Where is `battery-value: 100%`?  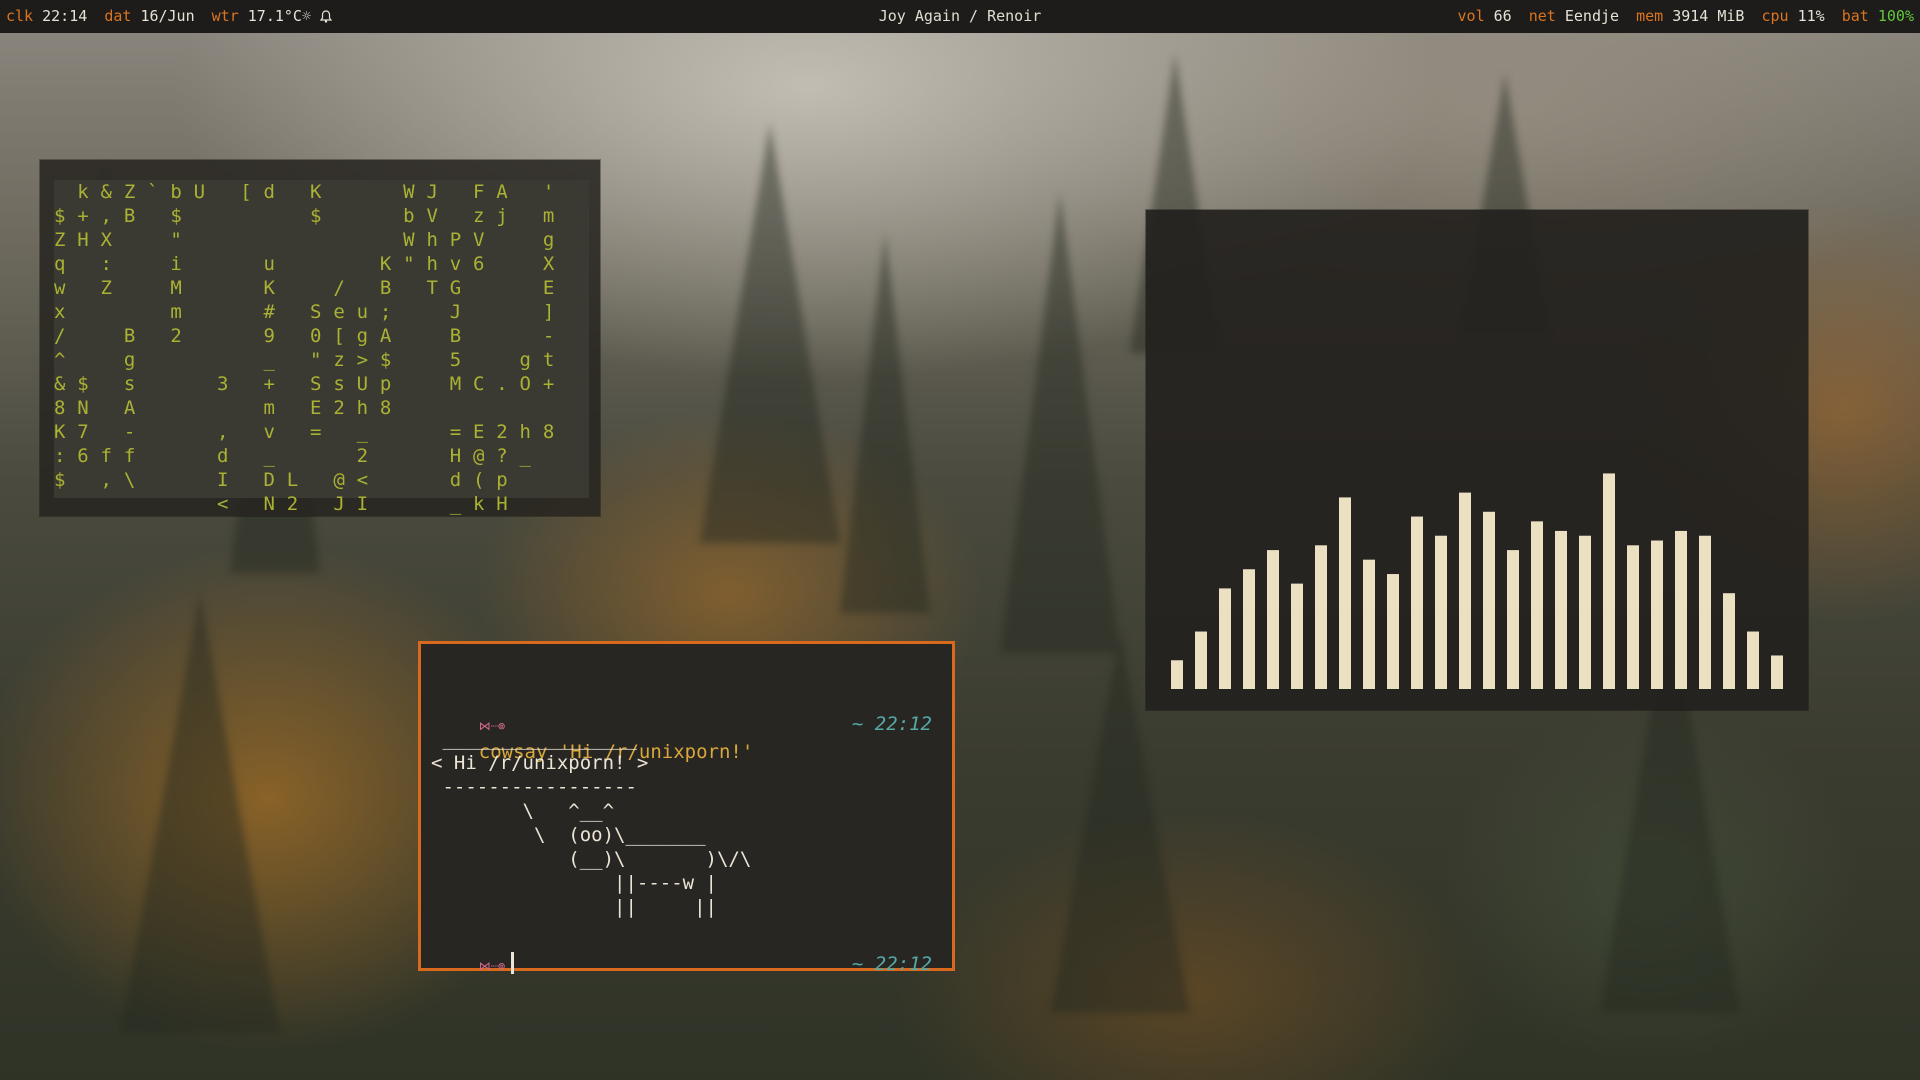 battery-value: 100% is located at coordinates (1895, 16).